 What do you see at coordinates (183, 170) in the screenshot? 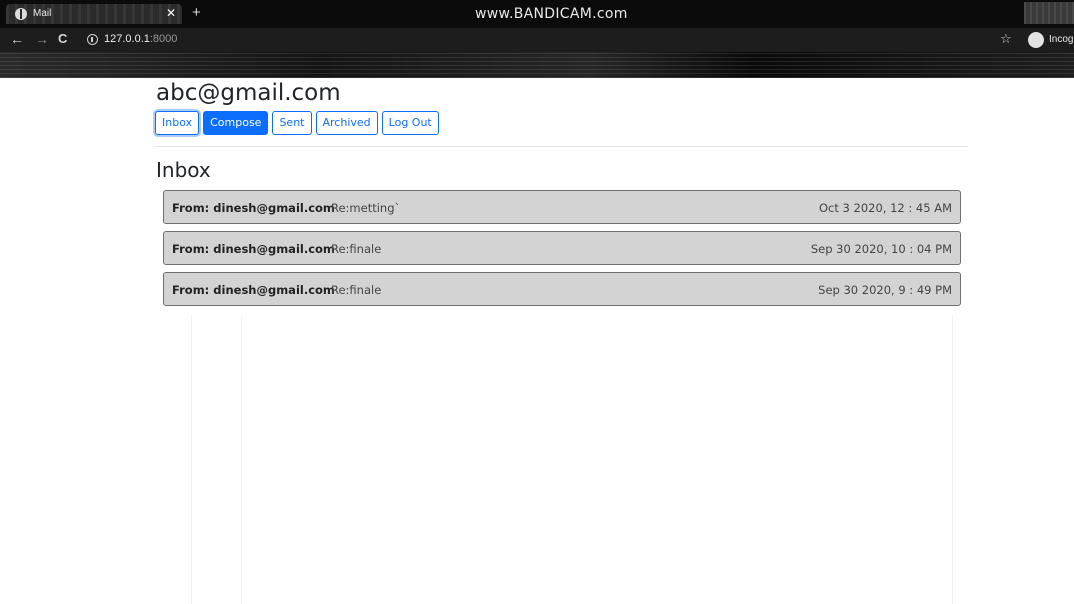
I see `mailbox-title: Inbox` at bounding box center [183, 170].